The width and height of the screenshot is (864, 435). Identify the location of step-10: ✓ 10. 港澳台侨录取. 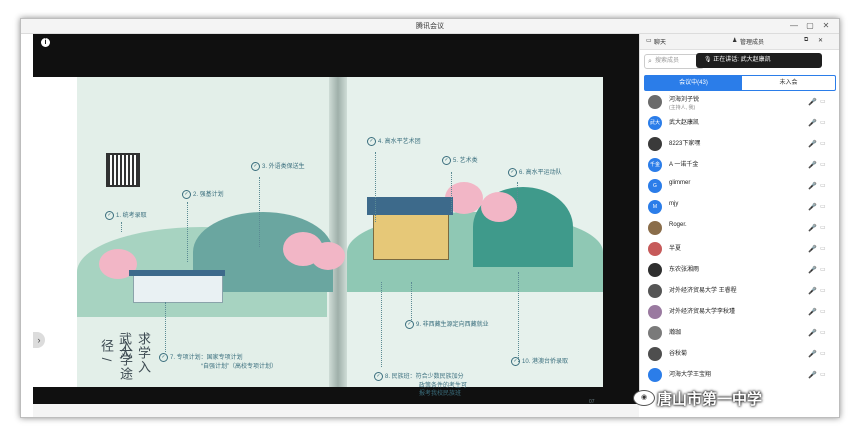
(539, 361).